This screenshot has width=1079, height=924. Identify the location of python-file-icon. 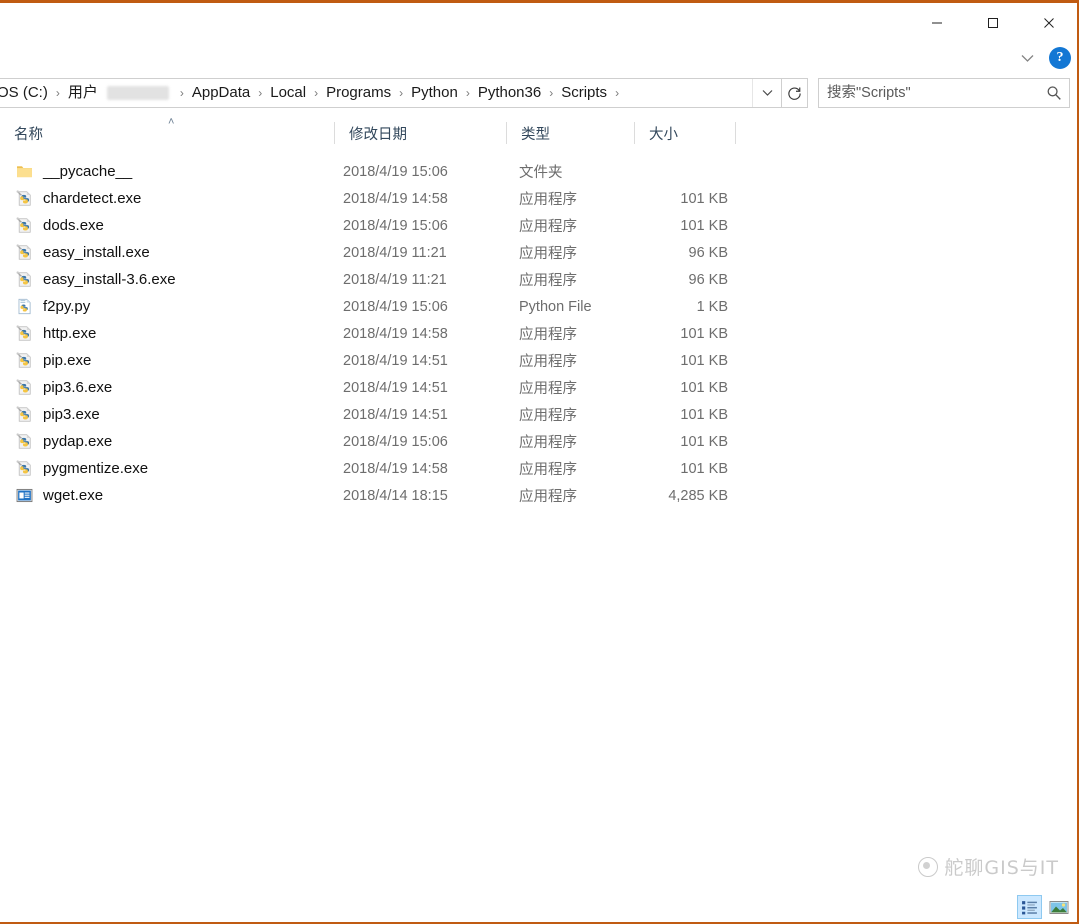
(24, 306).